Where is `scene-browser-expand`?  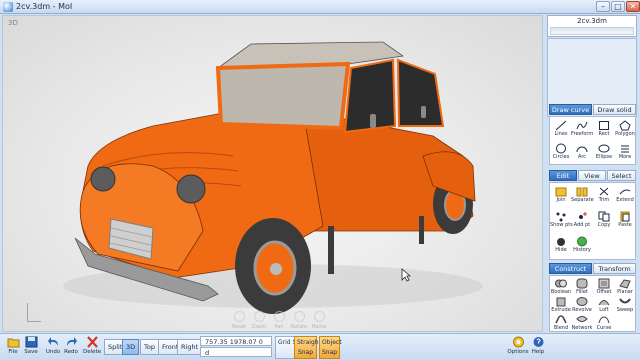 scene-browser-expand is located at coordinates (592, 31).